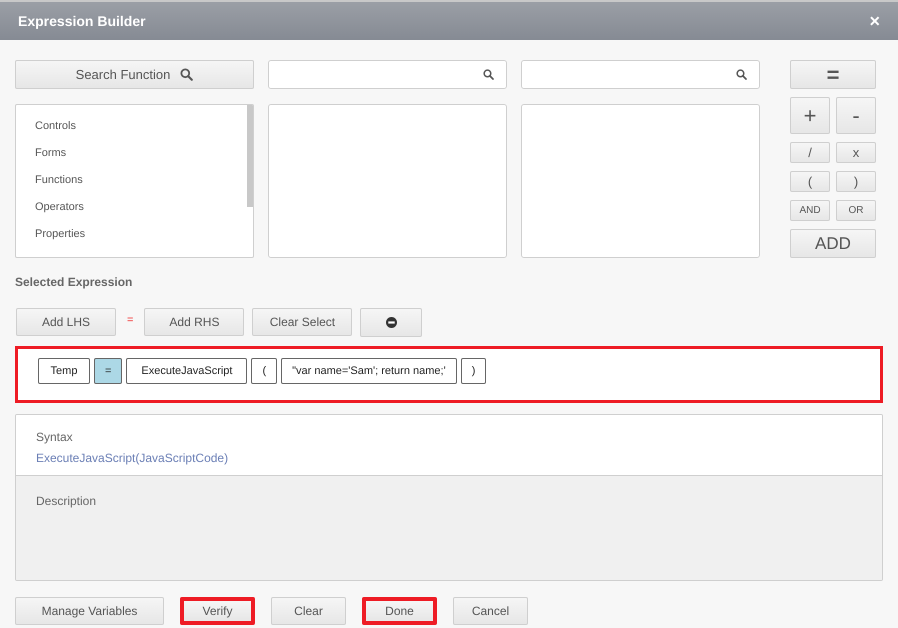 The image size is (898, 628). I want to click on search-function-button: Search Function, so click(134, 74).